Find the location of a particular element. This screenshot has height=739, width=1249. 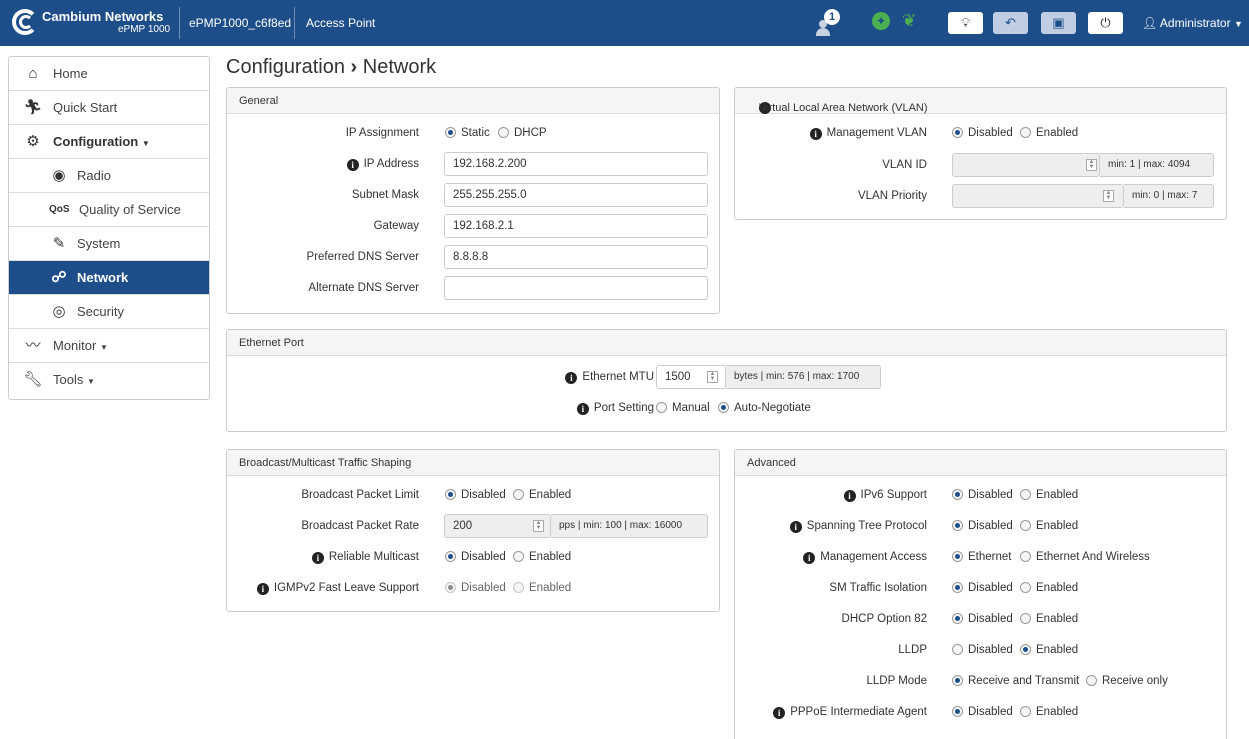

reboot-button: ⏻ is located at coordinates (1105, 23).